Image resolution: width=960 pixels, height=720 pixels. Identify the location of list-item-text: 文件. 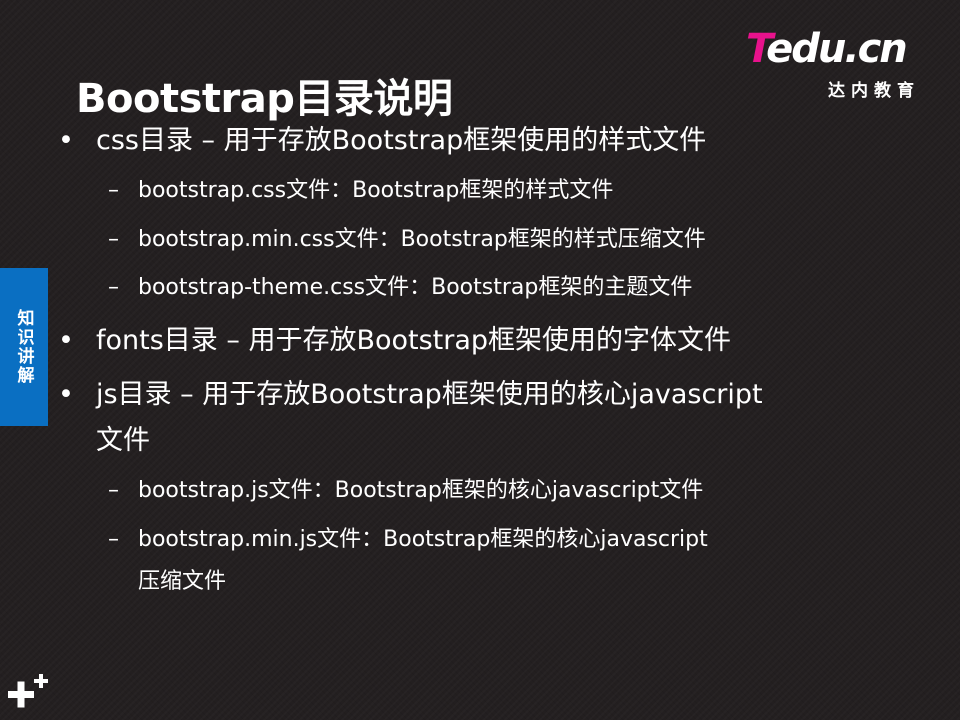
(123, 440).